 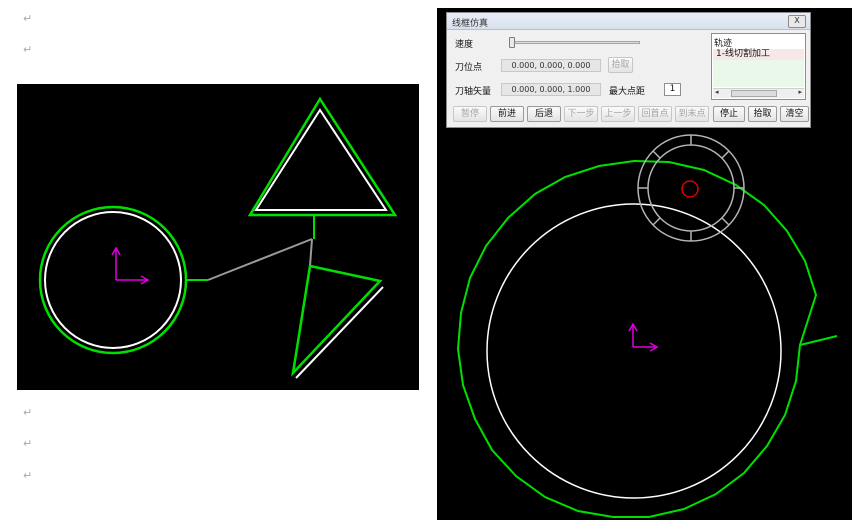 What do you see at coordinates (628, 21) in the screenshot?
I see `dialog-titlebar: 线框仿真 X` at bounding box center [628, 21].